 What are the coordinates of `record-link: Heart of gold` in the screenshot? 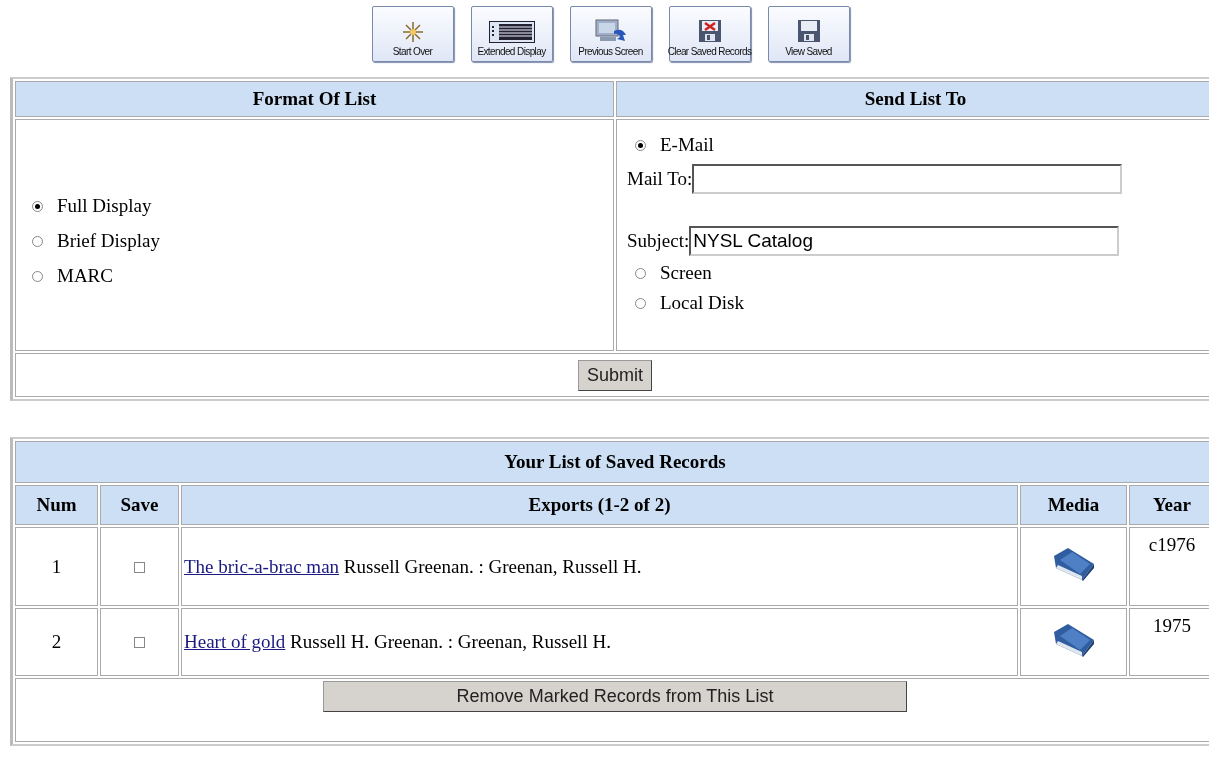 It's located at (235, 641).